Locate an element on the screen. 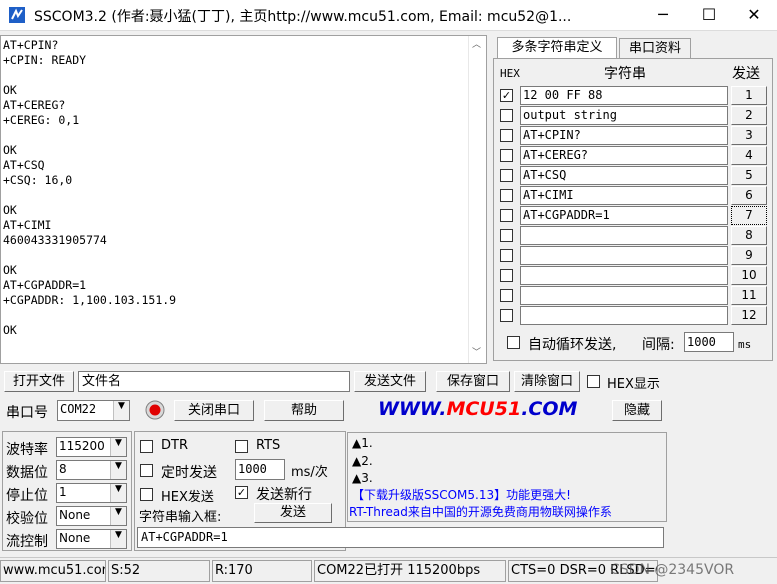 The height and width of the screenshot is (584, 777). send-newline-checkbox: ✓ is located at coordinates (241, 492).